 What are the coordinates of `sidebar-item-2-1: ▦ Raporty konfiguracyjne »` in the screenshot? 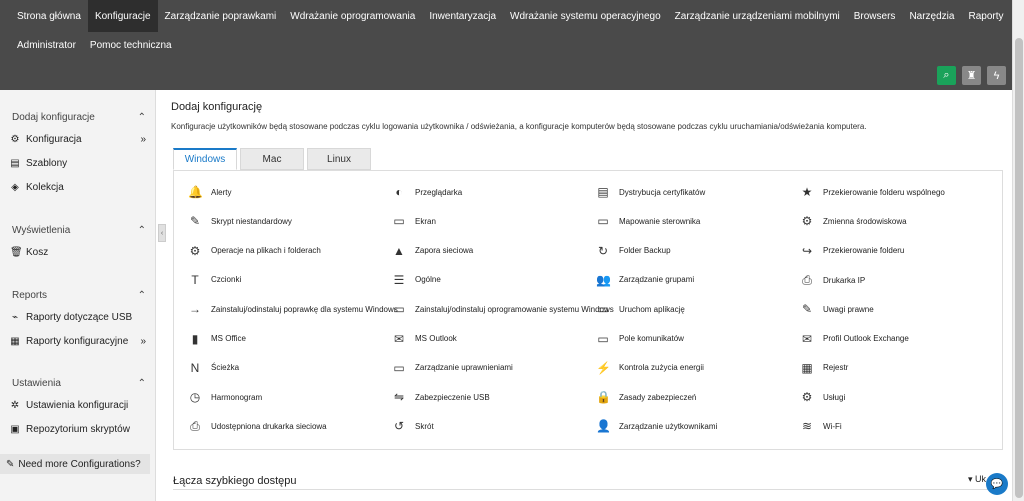 It's located at (78, 341).